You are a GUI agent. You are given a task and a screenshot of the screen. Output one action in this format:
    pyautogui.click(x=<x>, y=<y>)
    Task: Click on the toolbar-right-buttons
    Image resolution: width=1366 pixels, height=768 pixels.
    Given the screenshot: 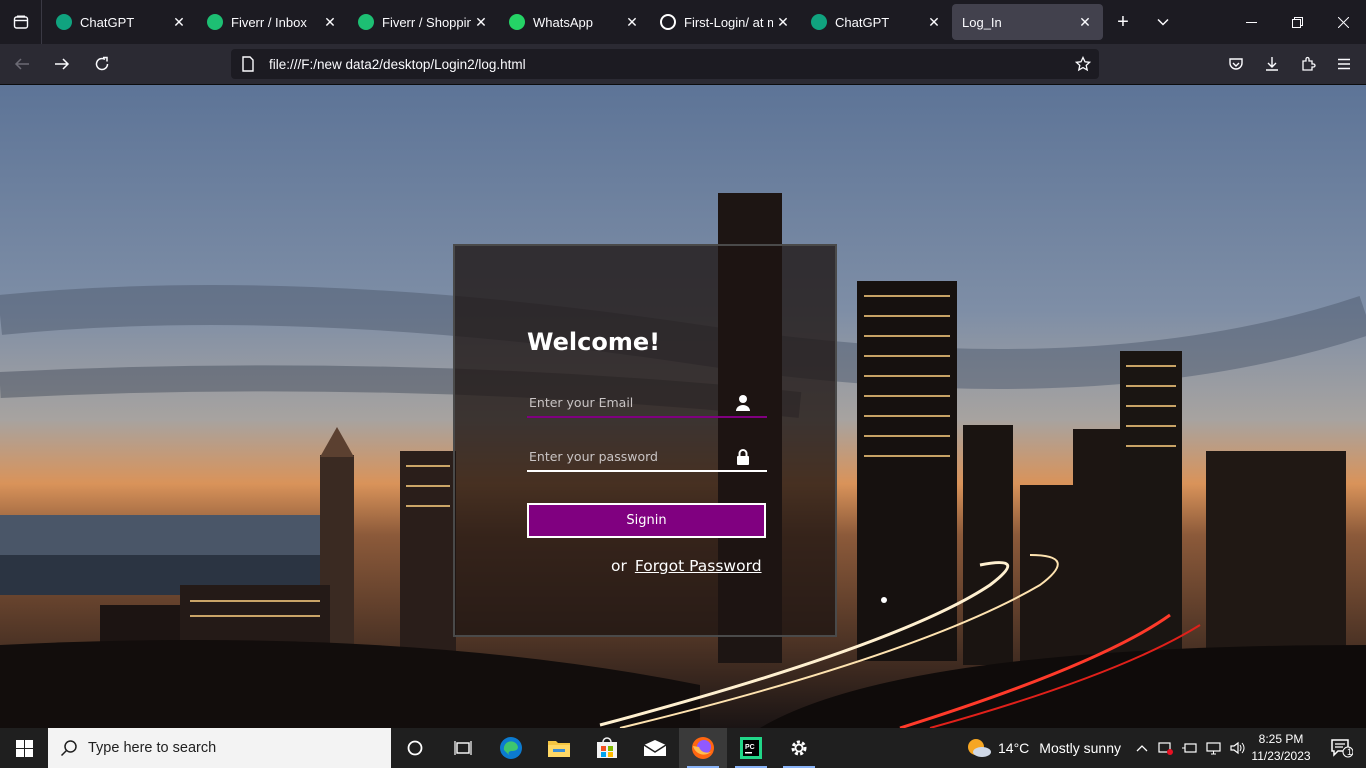 What is the action you would take?
    pyautogui.click(x=1290, y=64)
    